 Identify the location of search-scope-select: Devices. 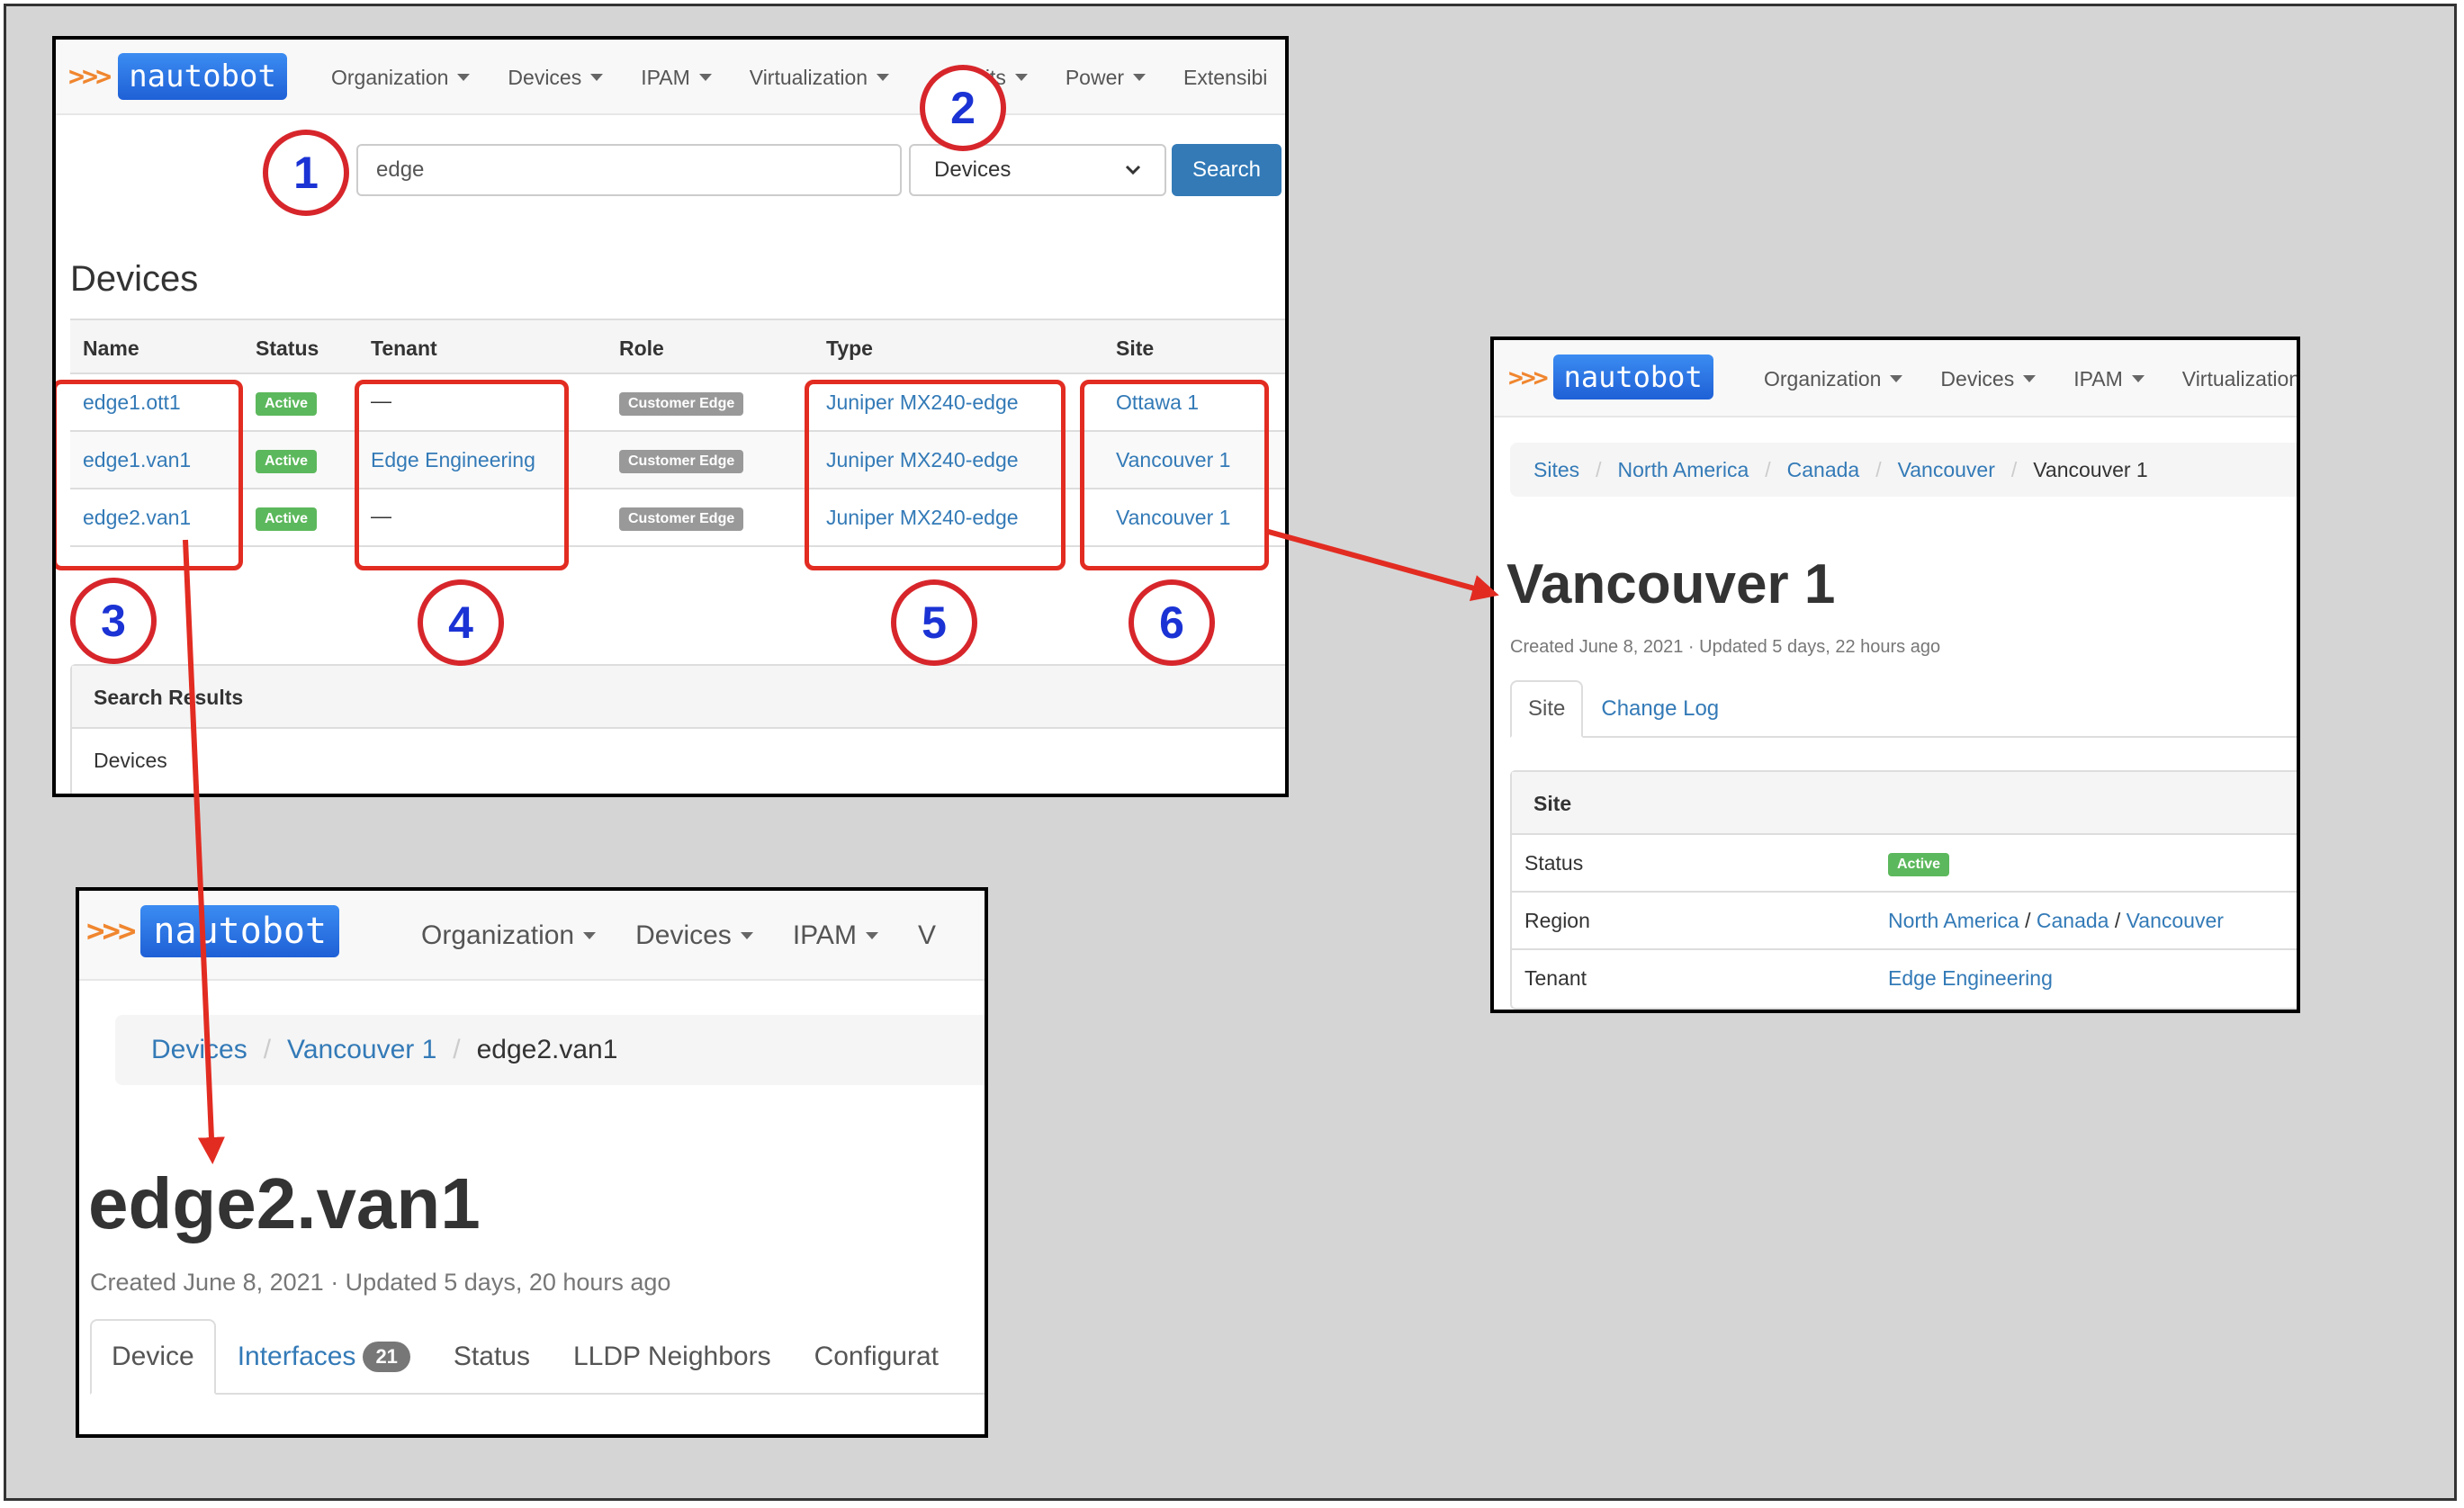
(1037, 170).